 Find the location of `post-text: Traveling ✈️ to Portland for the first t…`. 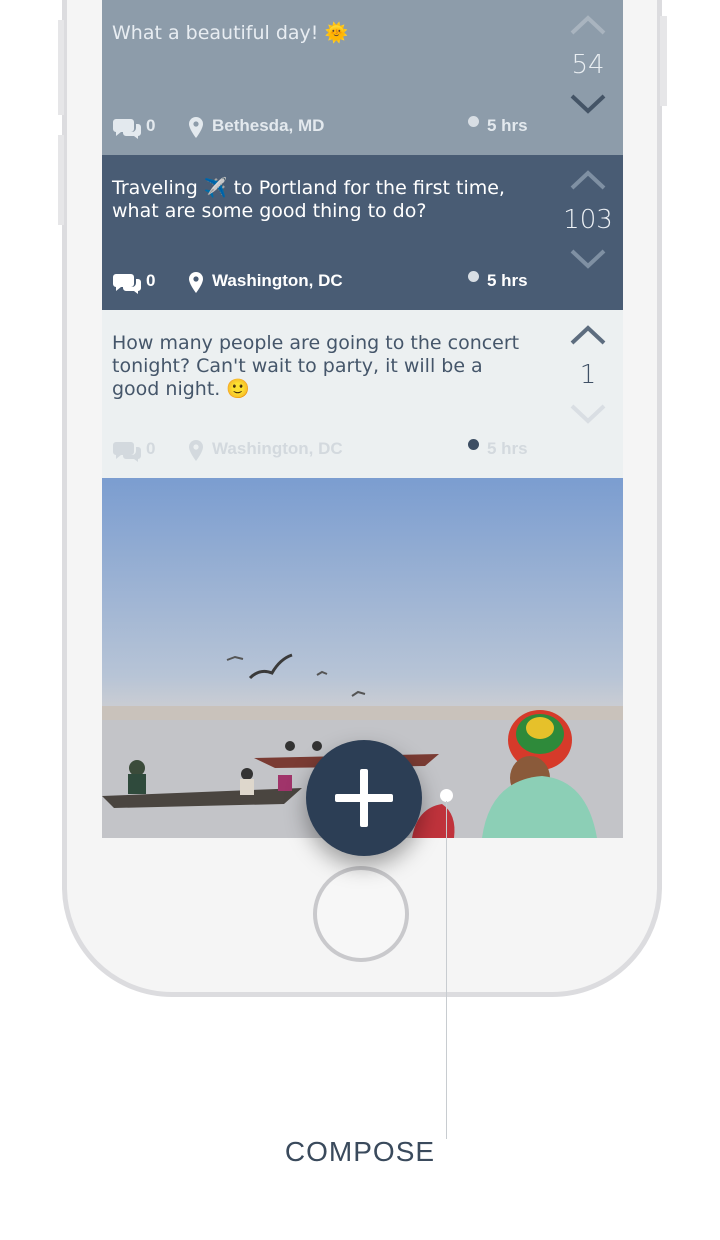

post-text: Traveling ✈️ to Portland for the first t… is located at coordinates (308, 199).